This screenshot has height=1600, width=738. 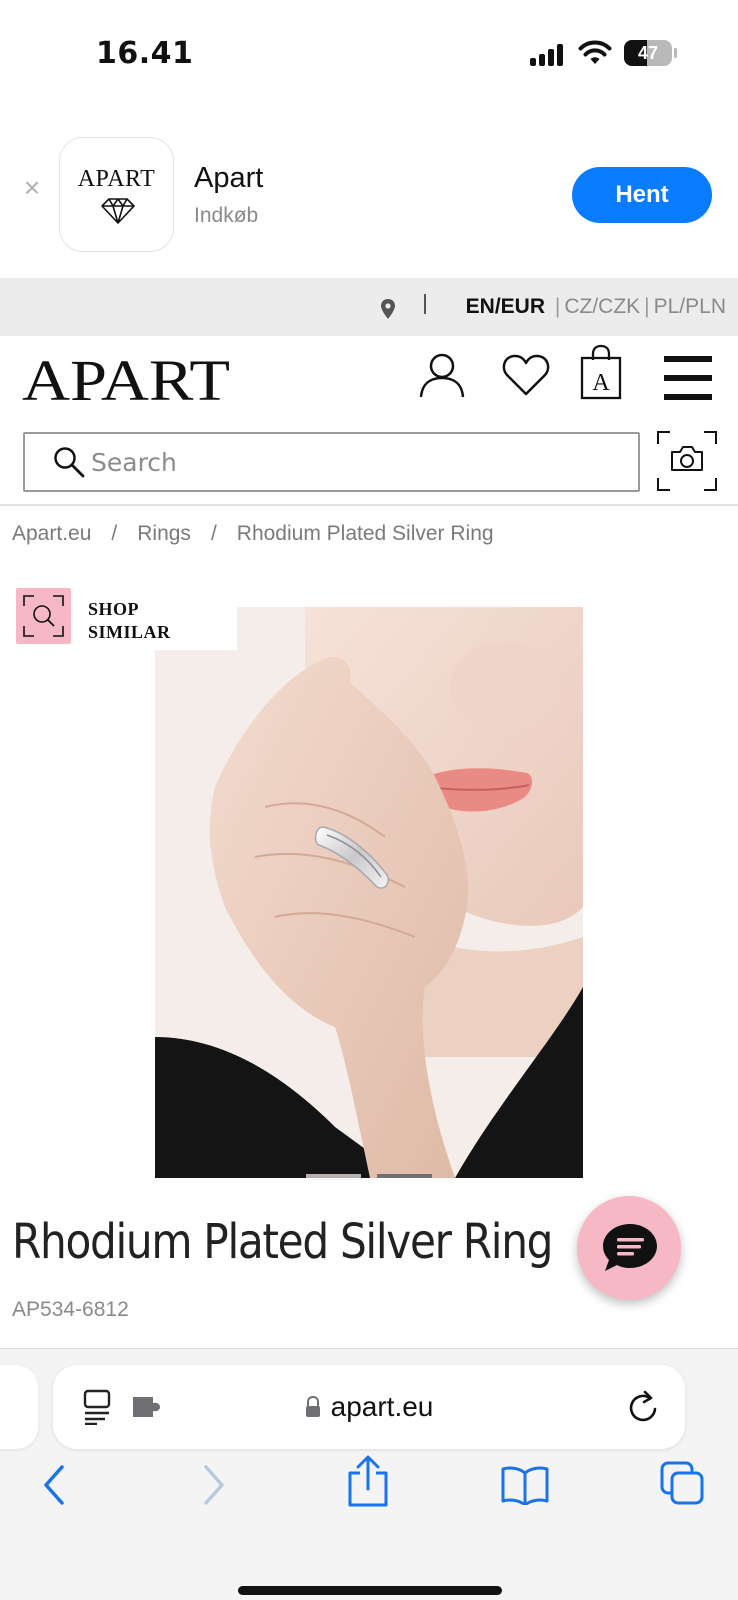 I want to click on back-icon, so click(x=54, y=1485).